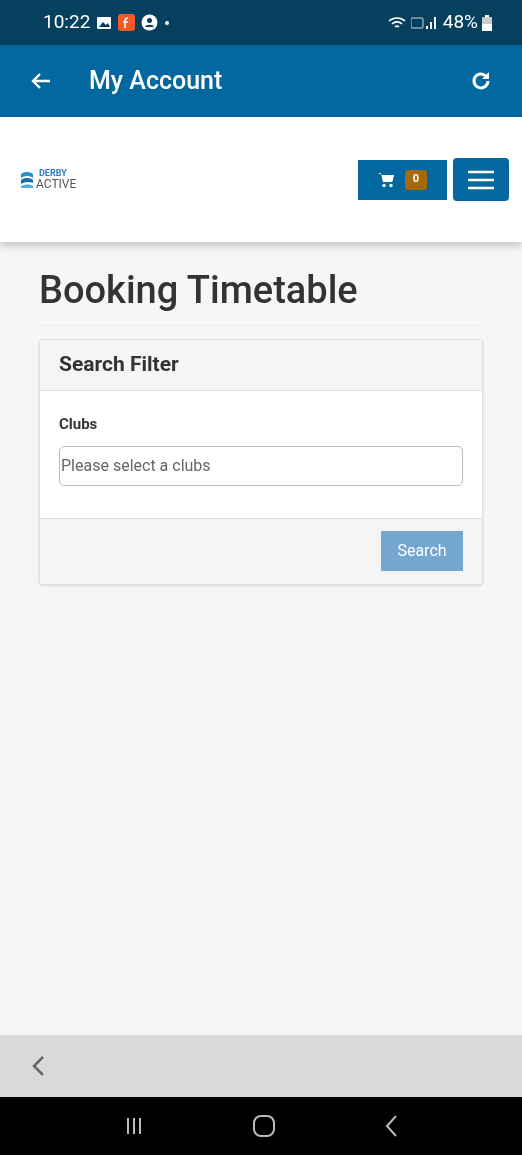 The image size is (522, 1155). I want to click on field-label: Clubs, so click(79, 424).